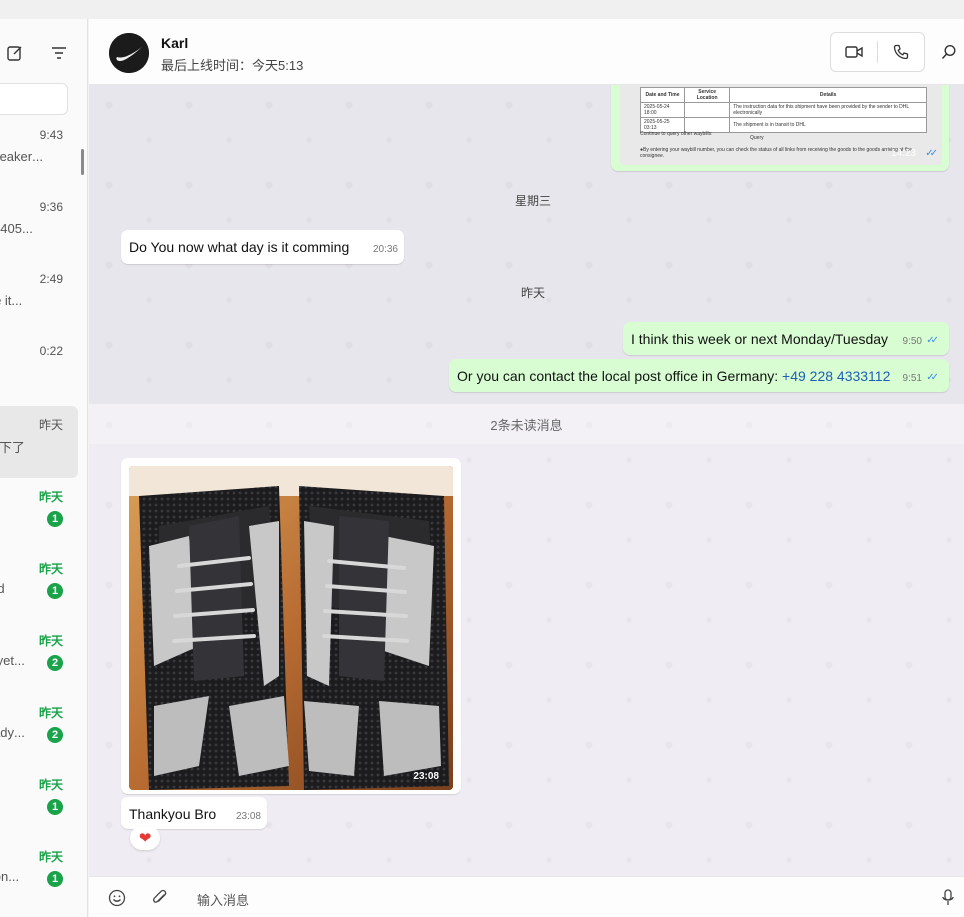 Image resolution: width=964 pixels, height=917 pixels. What do you see at coordinates (482, 9) in the screenshot?
I see `window-top-strip` at bounding box center [482, 9].